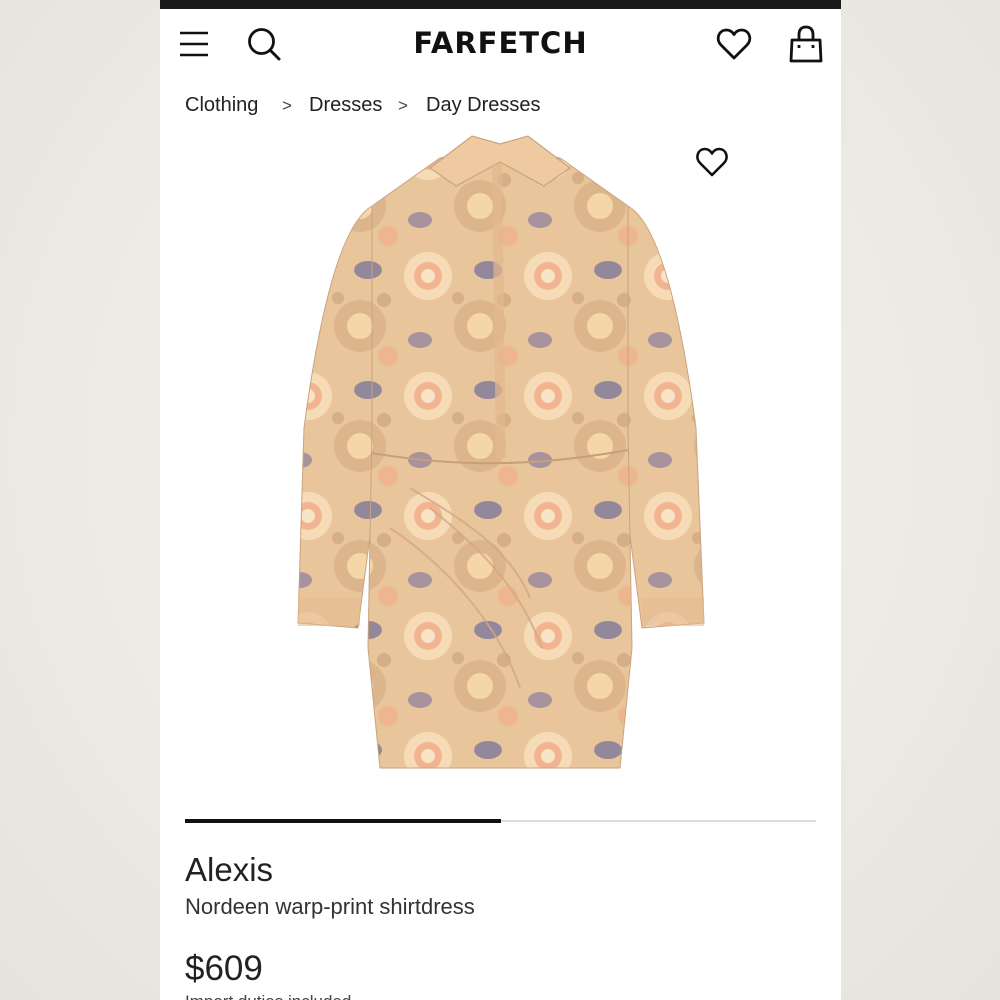  What do you see at coordinates (734, 44) in the screenshot?
I see `wishlist-heart-icon` at bounding box center [734, 44].